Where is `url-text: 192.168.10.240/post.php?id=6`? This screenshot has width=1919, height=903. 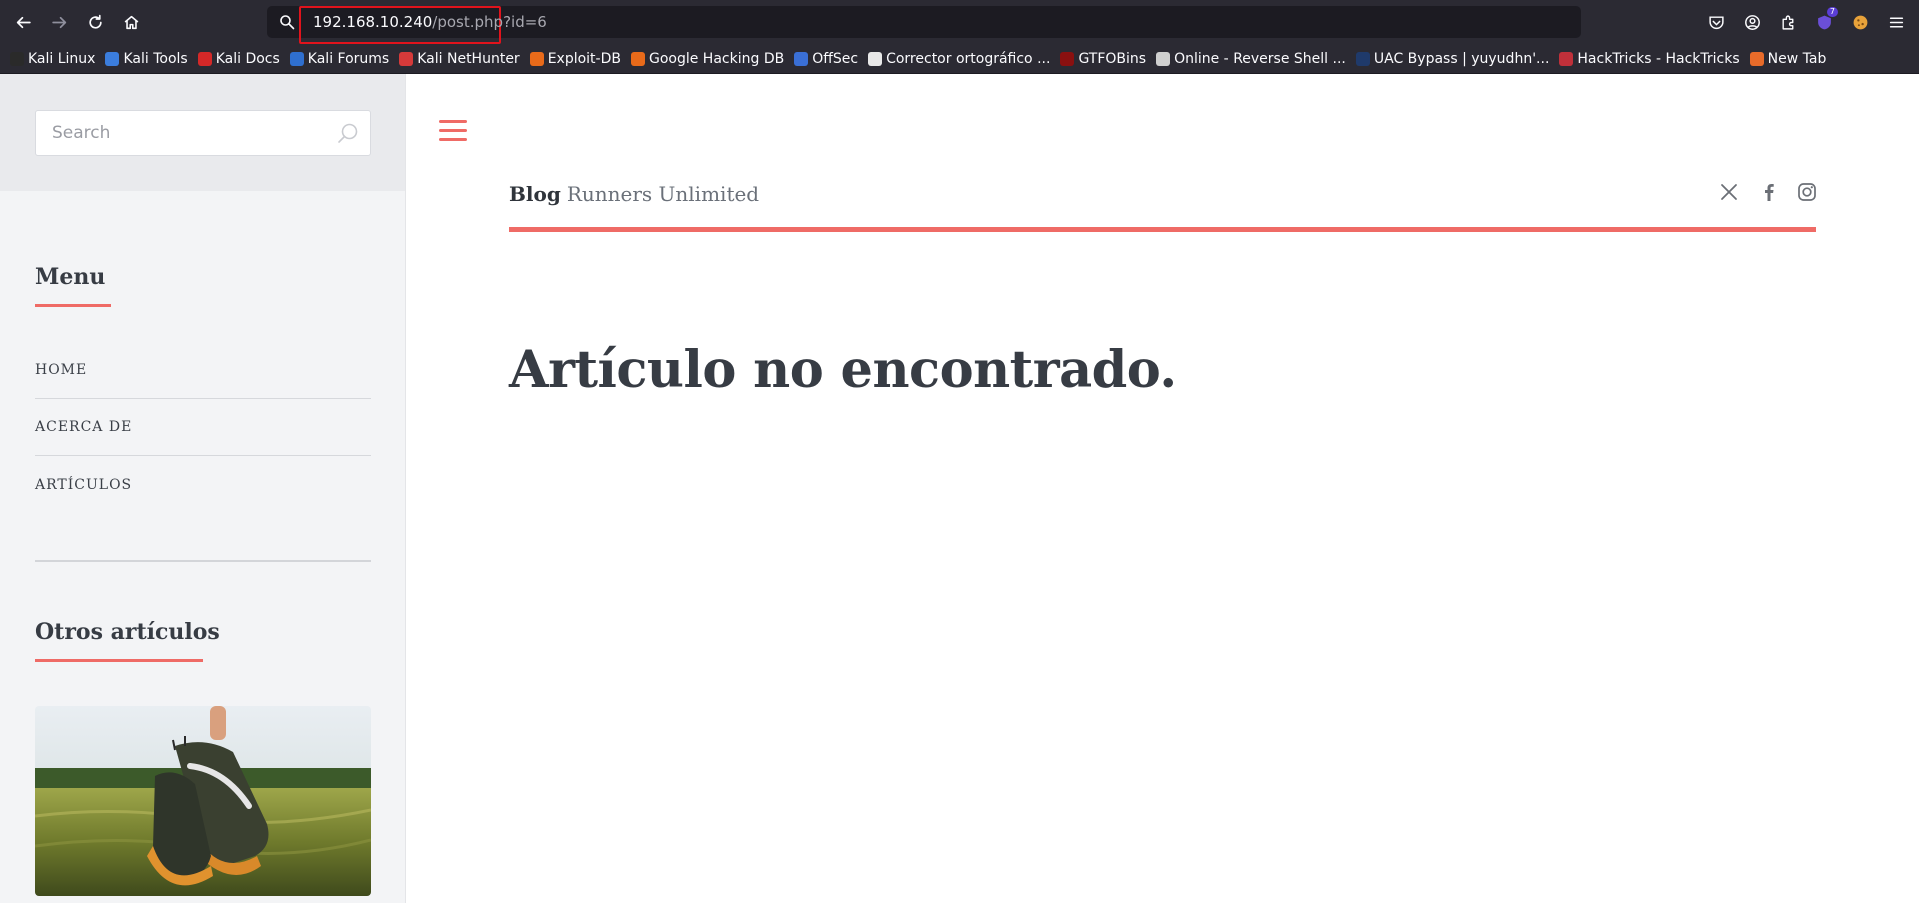 url-text: 192.168.10.240/post.php?id=6 is located at coordinates (430, 22).